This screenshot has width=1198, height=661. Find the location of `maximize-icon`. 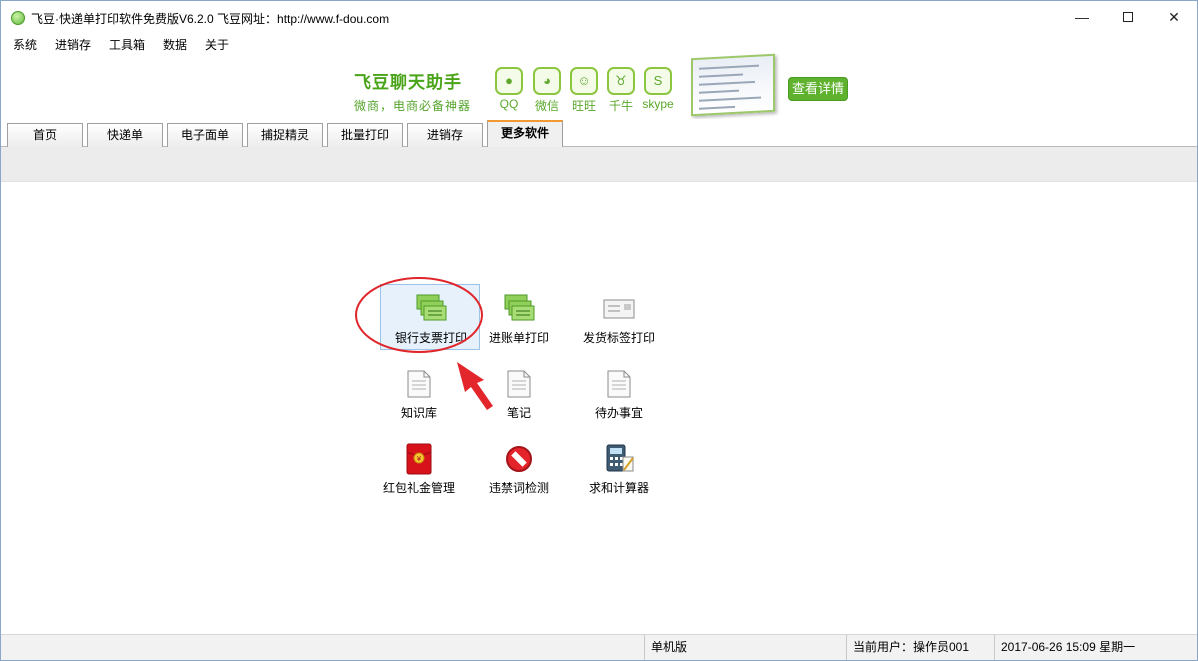

maximize-icon is located at coordinates (1128, 16).